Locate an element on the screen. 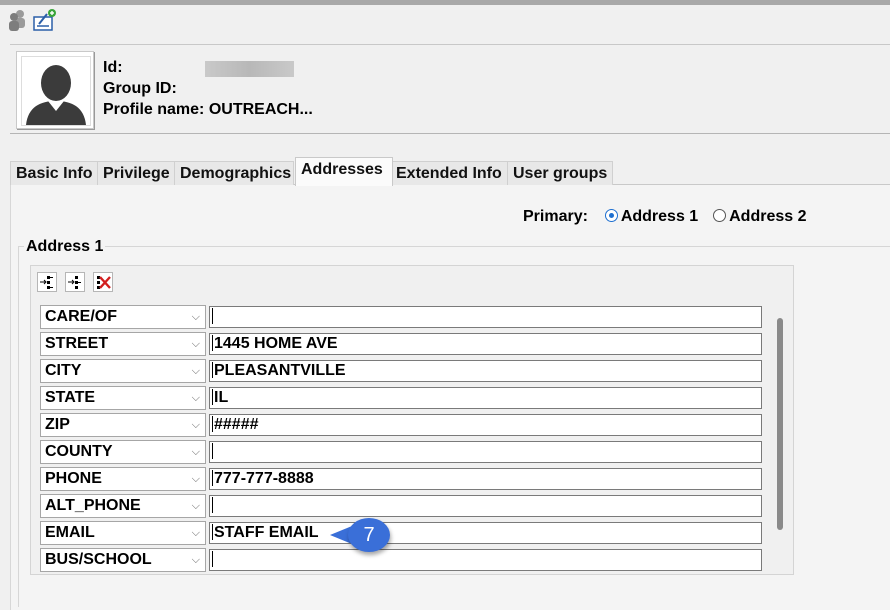  field-value-text: STAFF EMAIL is located at coordinates (266, 532).